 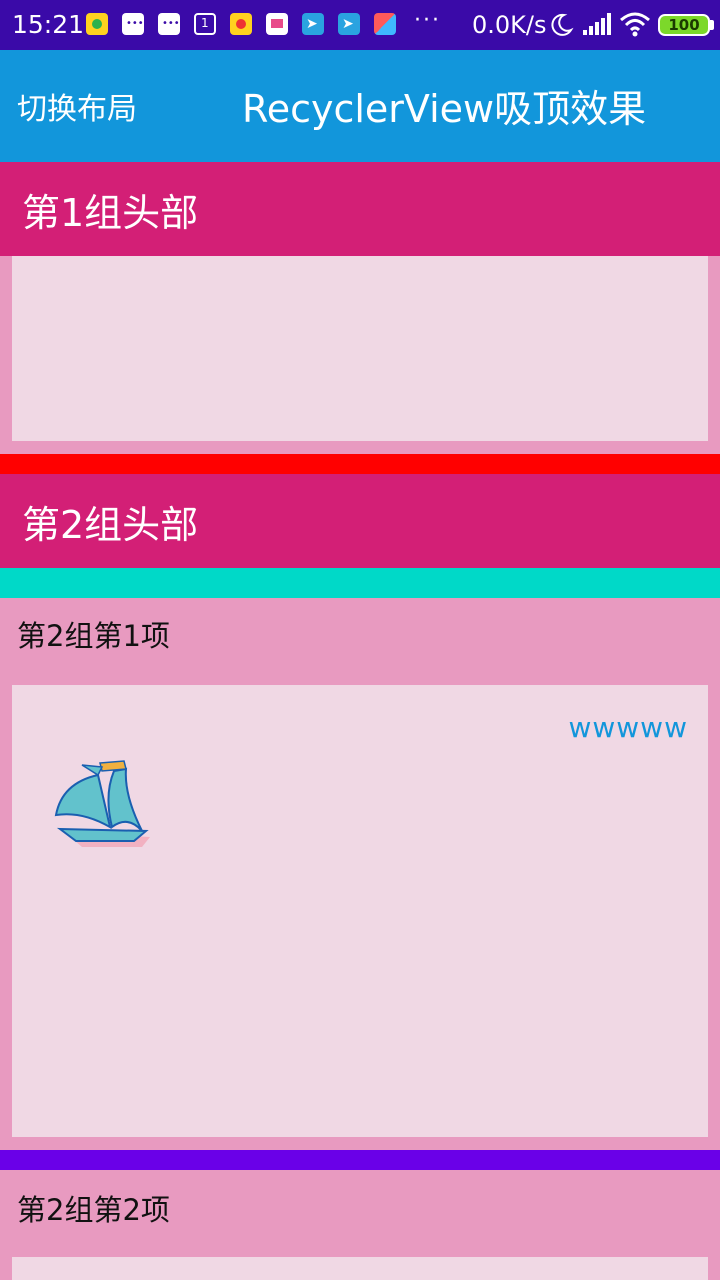 What do you see at coordinates (102, 803) in the screenshot?
I see `sailboat-icon` at bounding box center [102, 803].